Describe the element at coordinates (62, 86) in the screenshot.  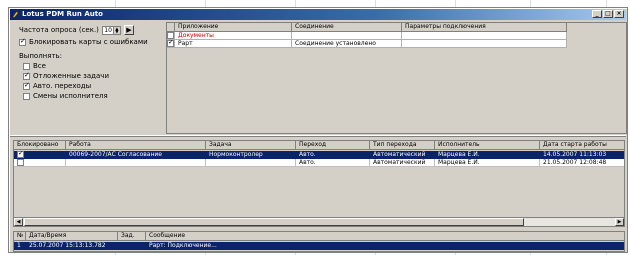
I see `option-auto-transitions-label: Авто. переходы` at that location.